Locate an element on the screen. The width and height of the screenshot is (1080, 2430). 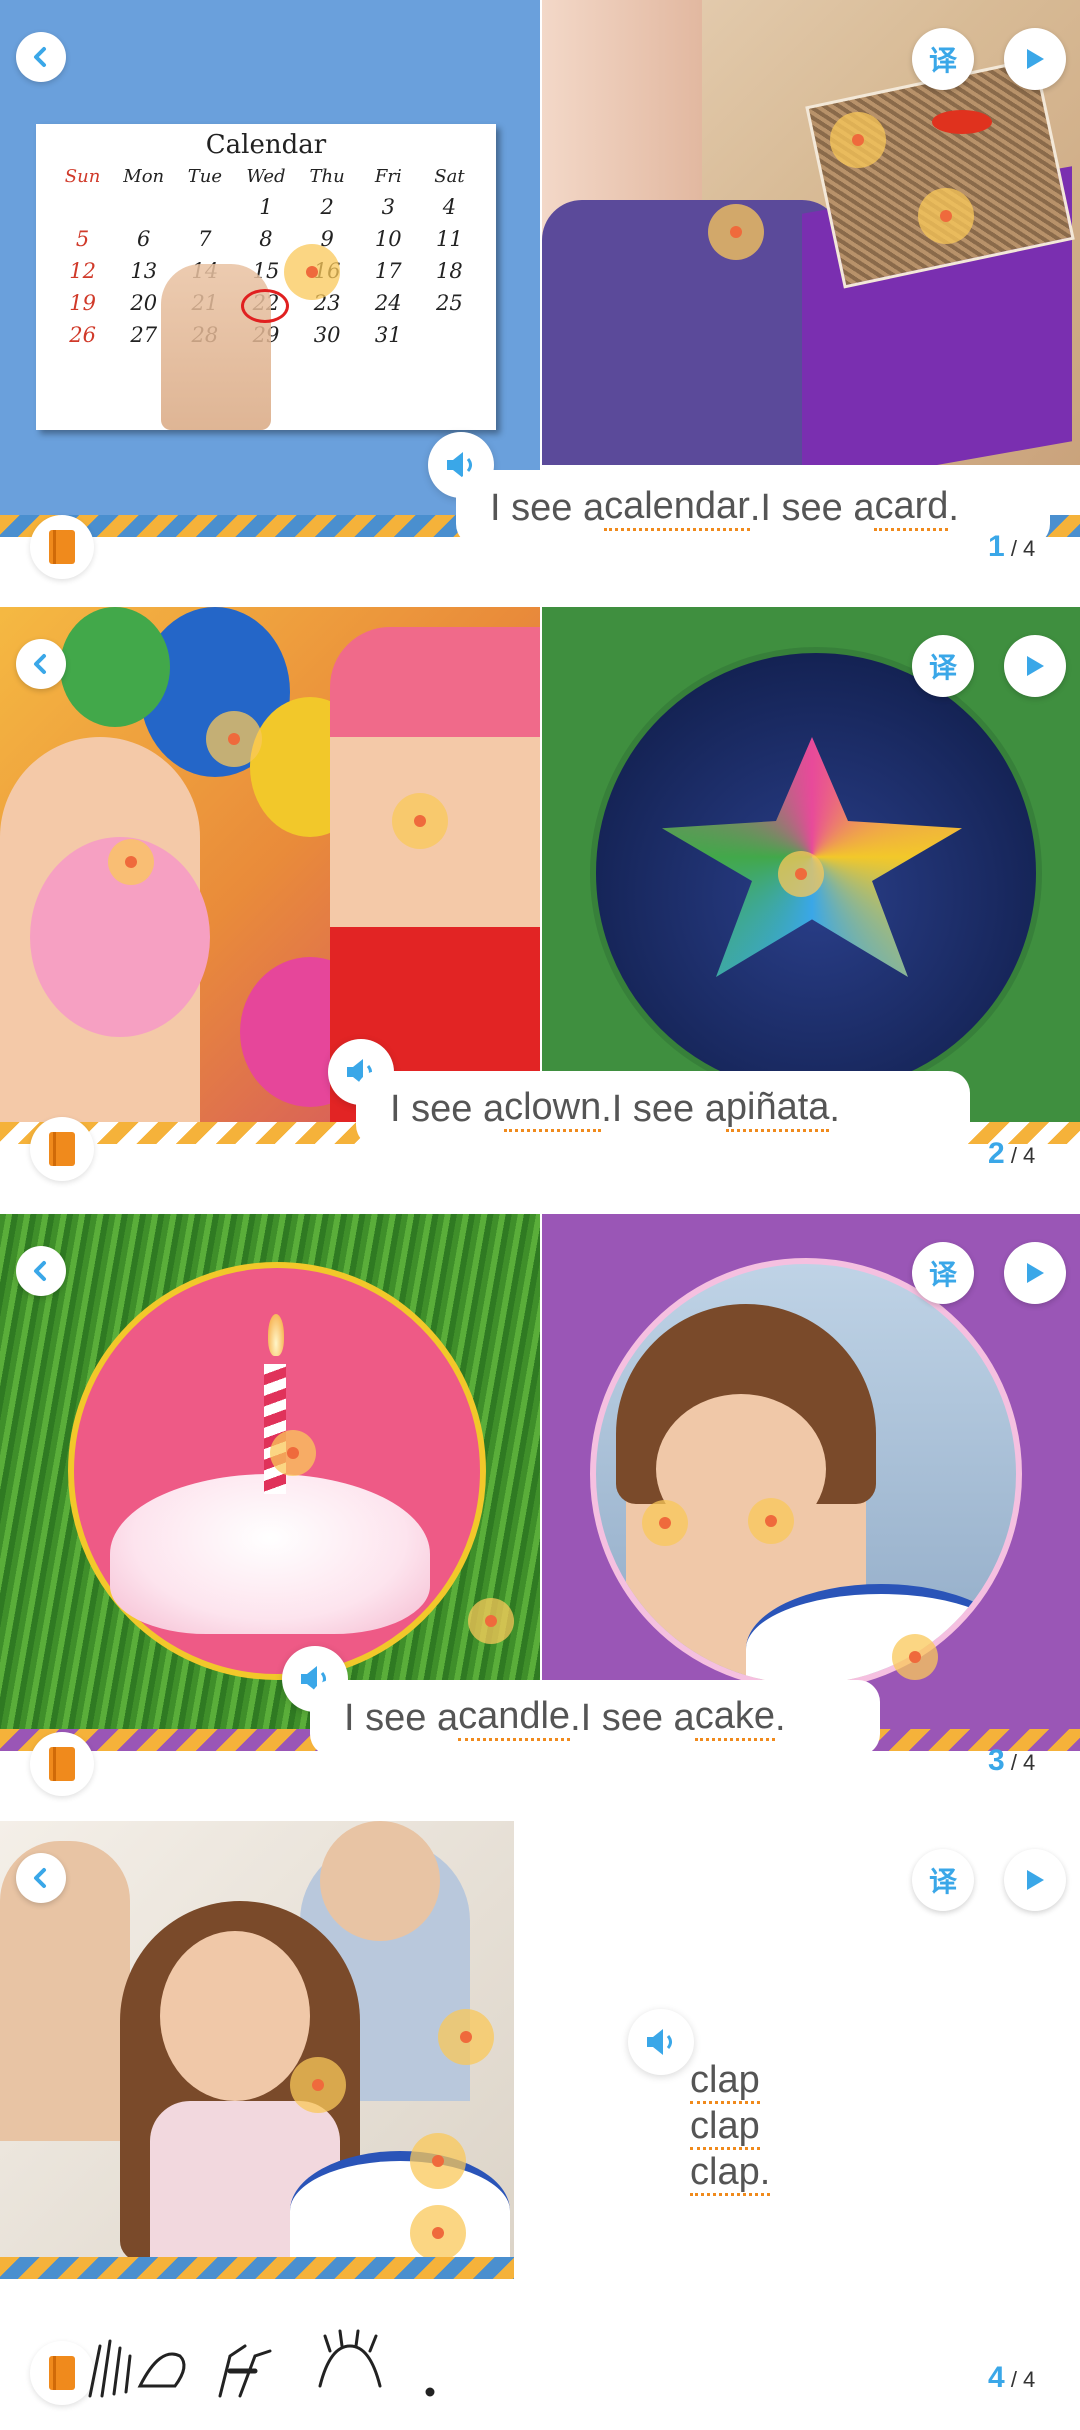
calendar-date: 13 is located at coordinates (144, 271).